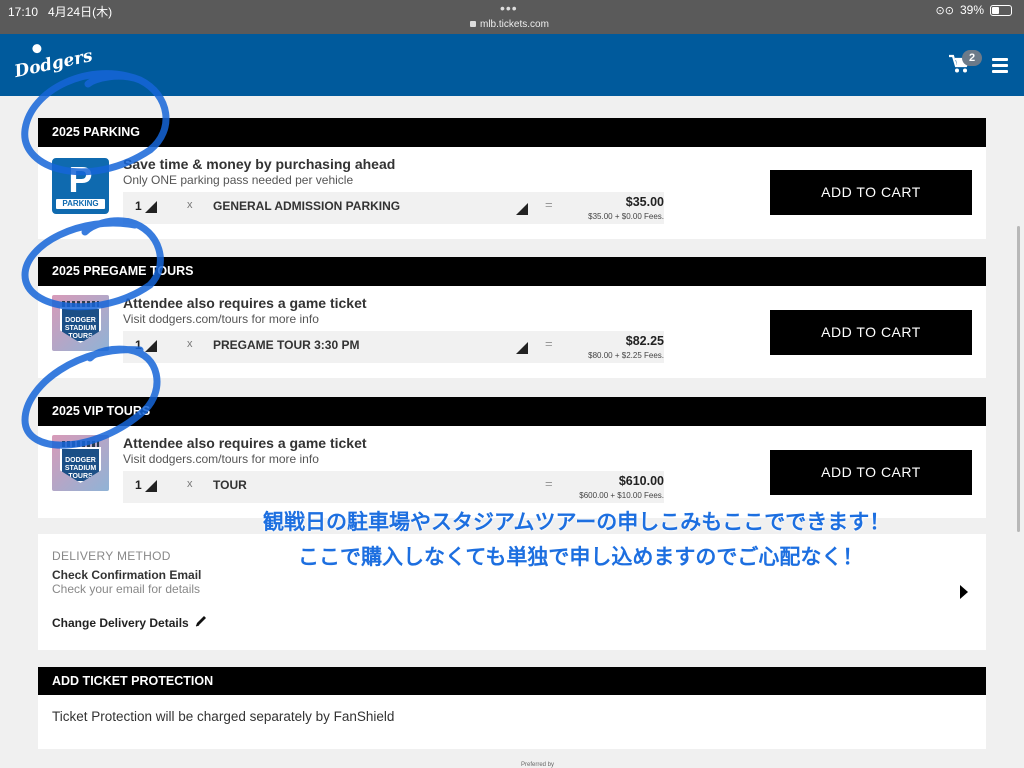  What do you see at coordinates (306, 206) in the screenshot?
I see `item-select: GENERAL ADMISSION PARKING` at bounding box center [306, 206].